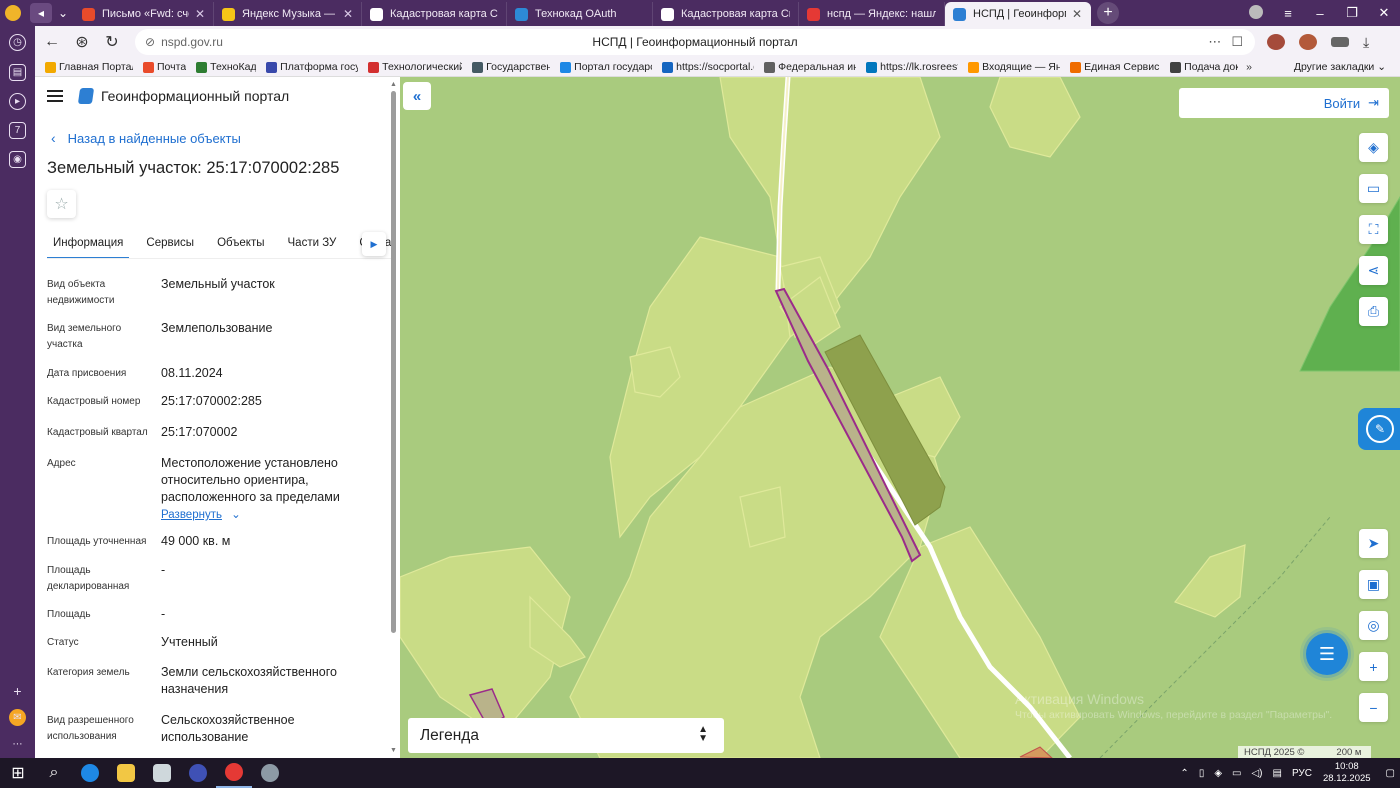 The width and height of the screenshot is (1400, 788). I want to click on clock: 10:08 28.12.2025, so click(1347, 773).